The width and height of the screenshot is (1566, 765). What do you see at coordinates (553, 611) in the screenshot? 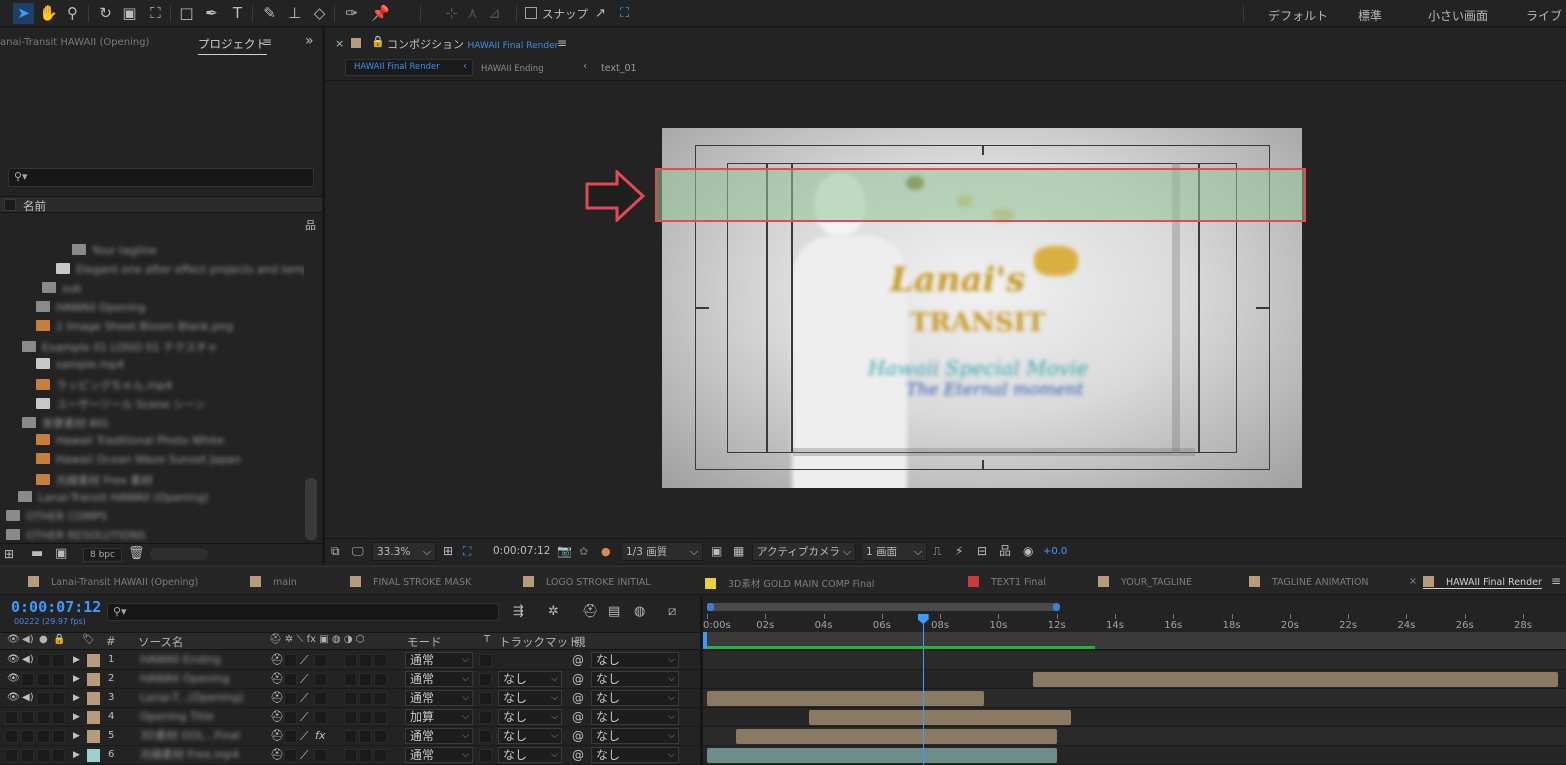
I see `draft-3d-icon: ✲` at bounding box center [553, 611].